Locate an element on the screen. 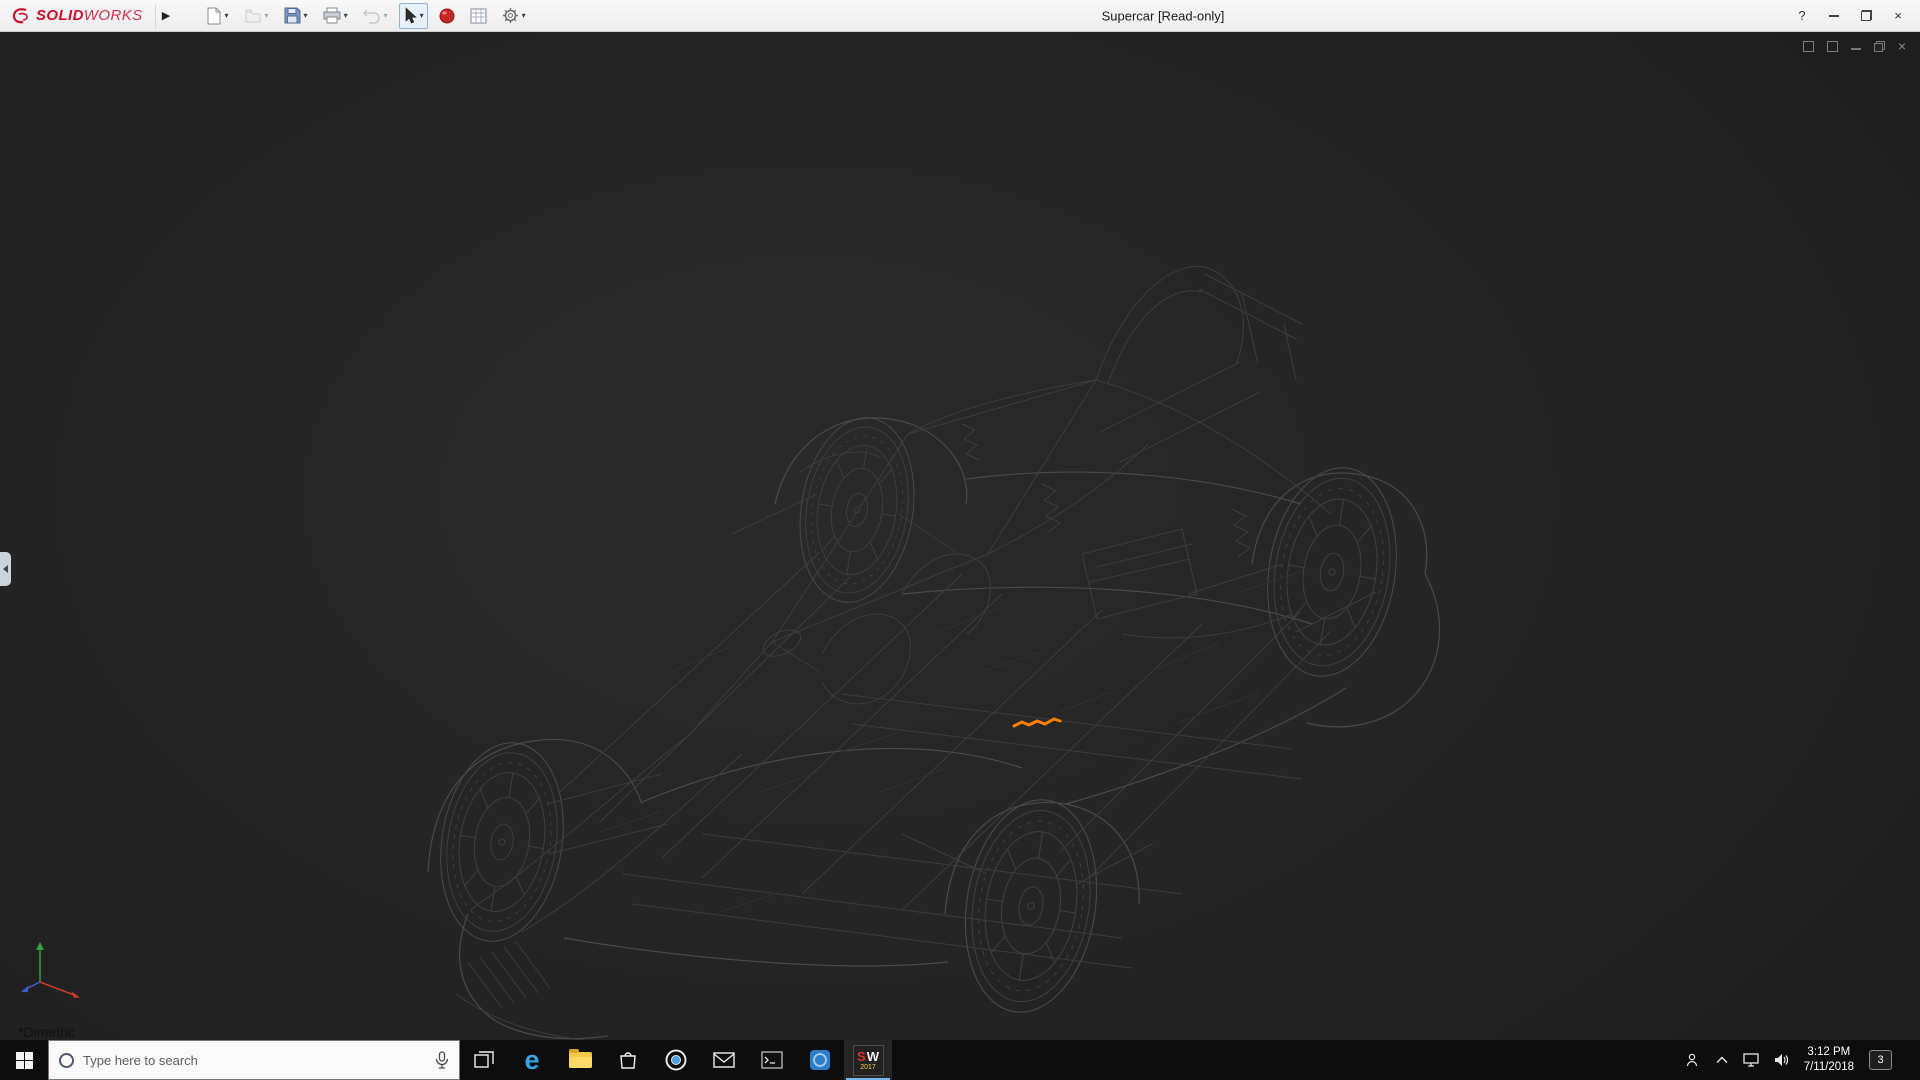 The width and height of the screenshot is (1920, 1080). quick-access-toolbar: ▾ ▾ ▾ ▾ ▾ ▾ ▾ is located at coordinates (365, 15).